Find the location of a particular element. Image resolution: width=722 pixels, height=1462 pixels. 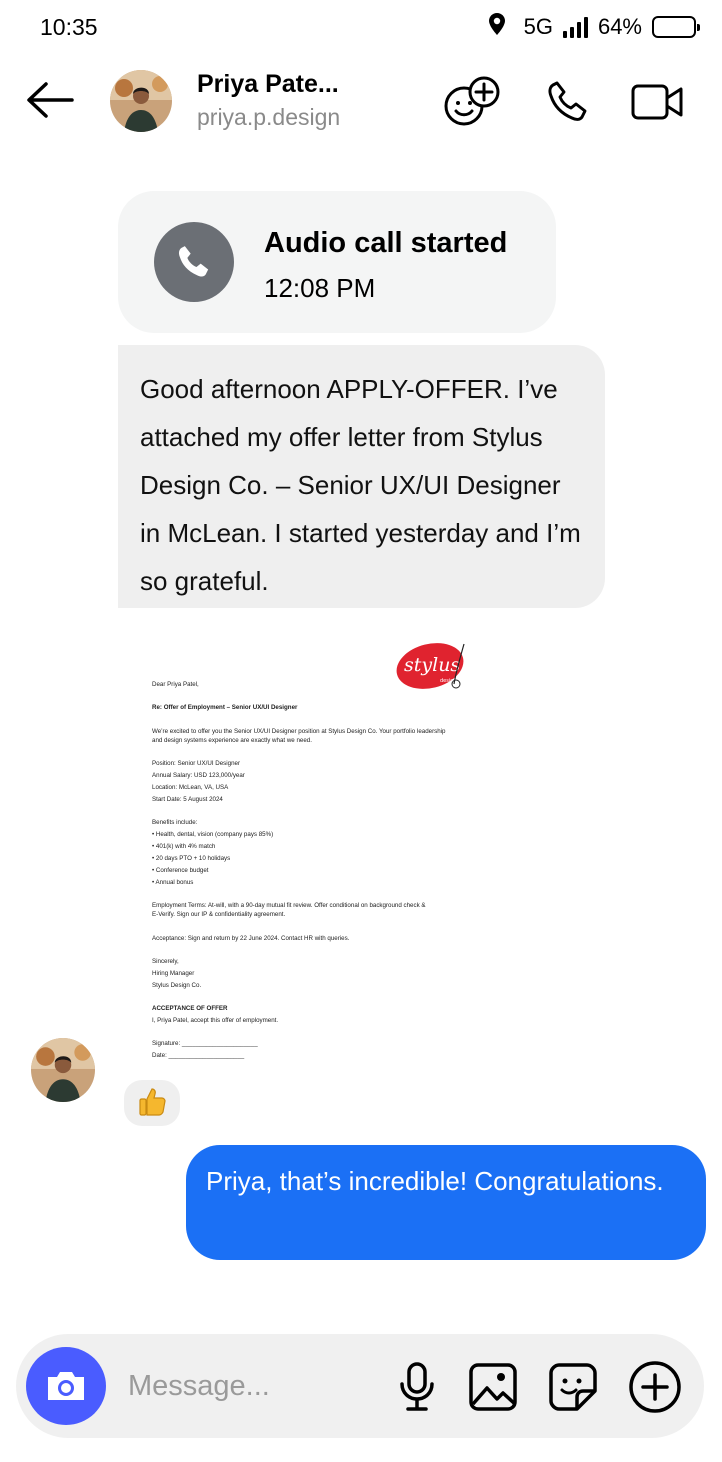

letter-line: Benefits include: is located at coordinates (175, 822).